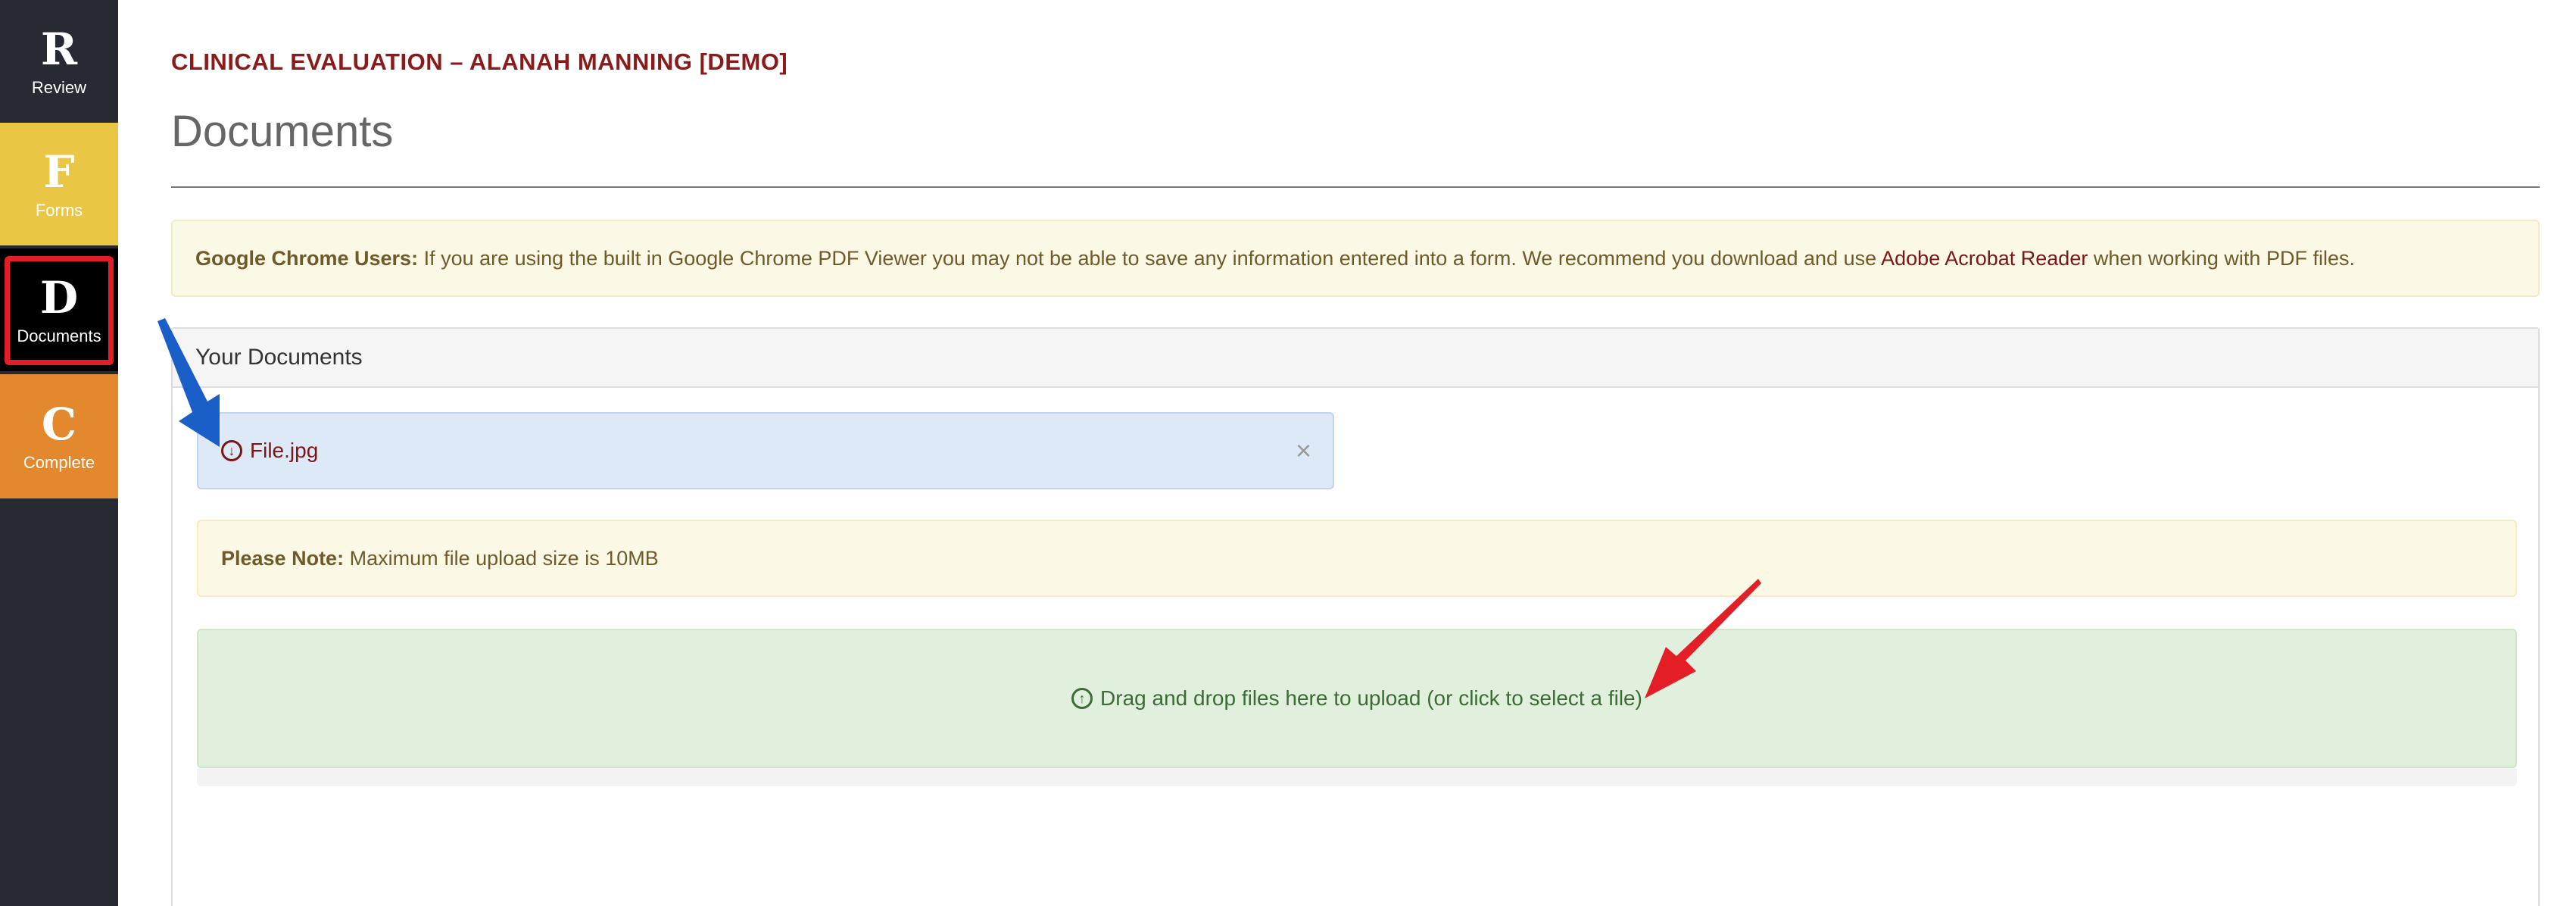 The width and height of the screenshot is (2576, 906). I want to click on active-highlight-box, so click(59, 311).